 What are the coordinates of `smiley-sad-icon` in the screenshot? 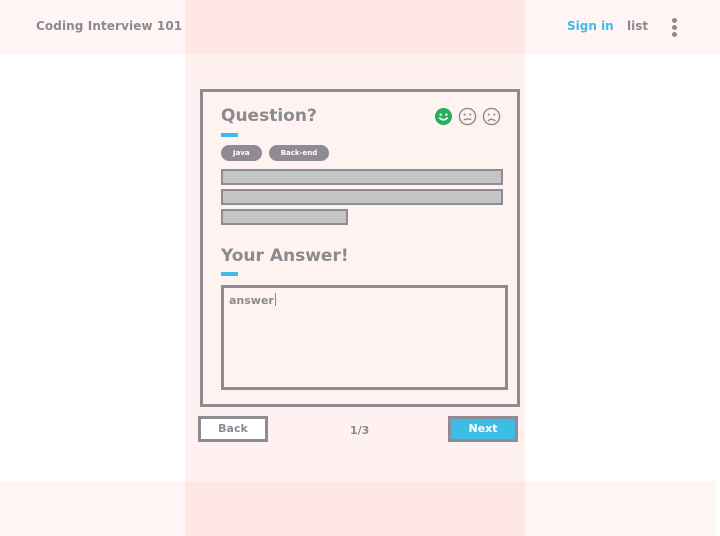 It's located at (491, 116).